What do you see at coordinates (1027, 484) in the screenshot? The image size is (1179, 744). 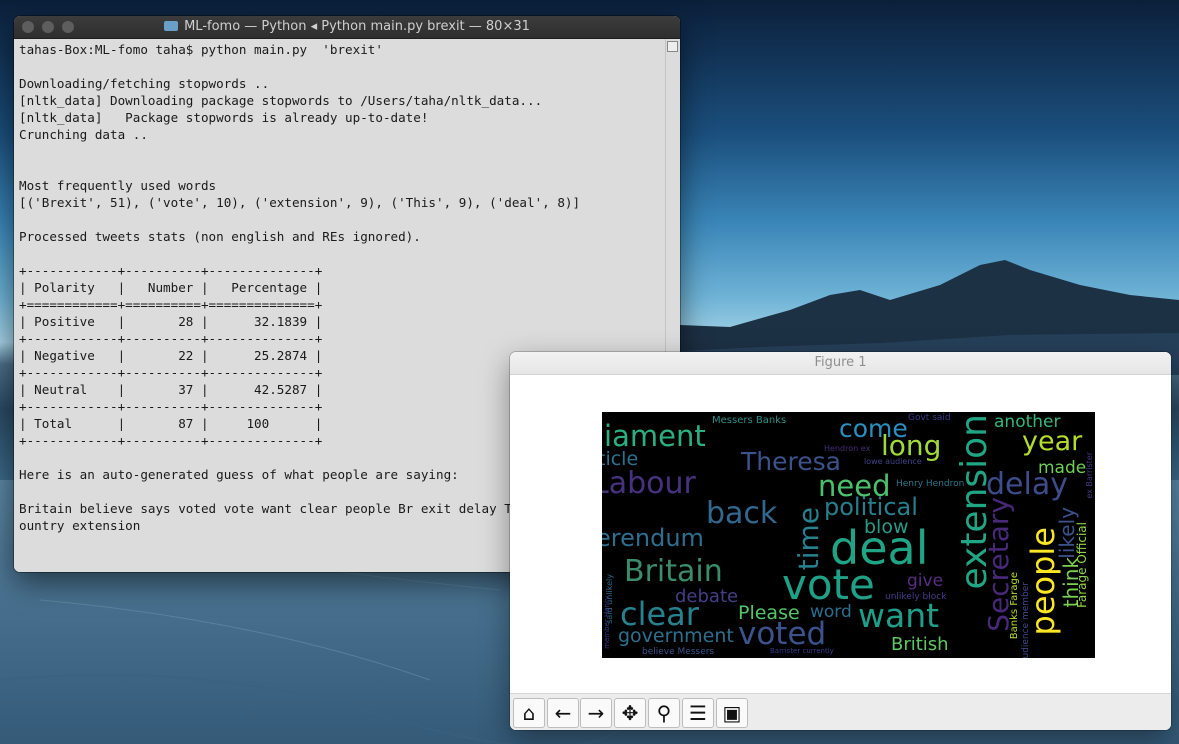 I see `word-cloud-word: delay` at bounding box center [1027, 484].